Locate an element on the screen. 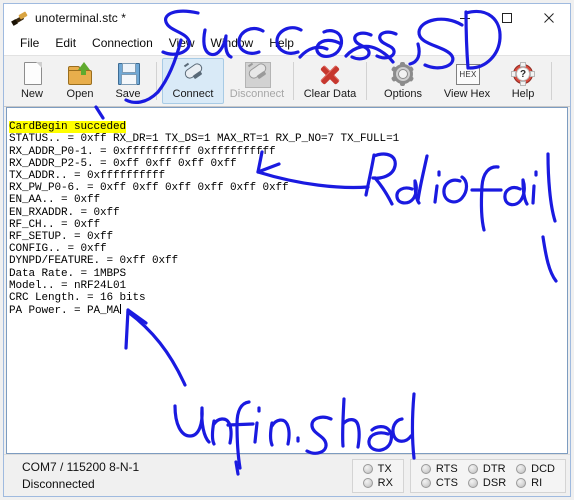 This screenshot has height=500, width=574. led-label-ri: RI is located at coordinates (537, 482).